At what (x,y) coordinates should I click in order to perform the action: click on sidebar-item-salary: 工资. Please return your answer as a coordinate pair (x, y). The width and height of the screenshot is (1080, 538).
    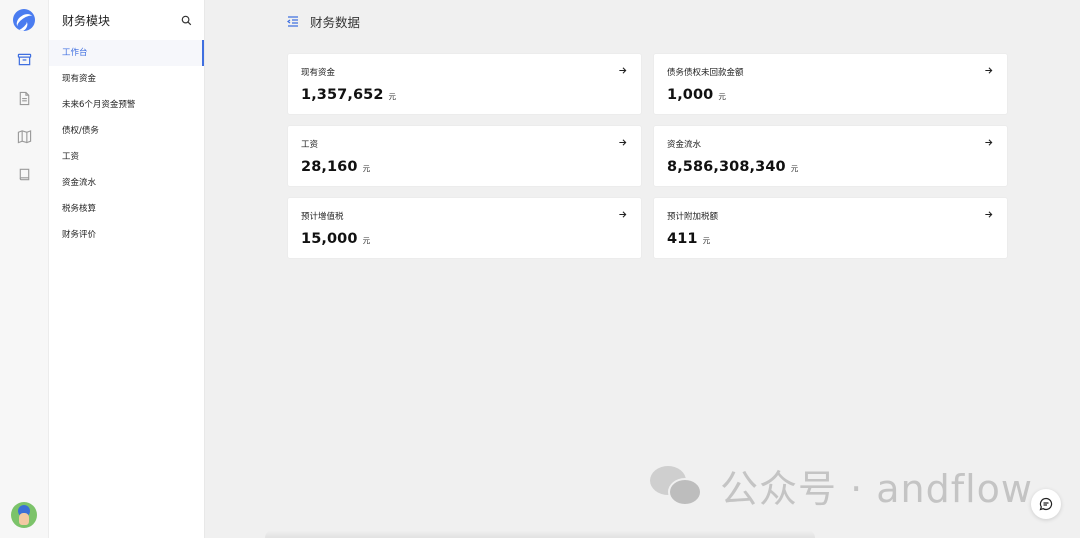
    Looking at the image, I should click on (126, 157).